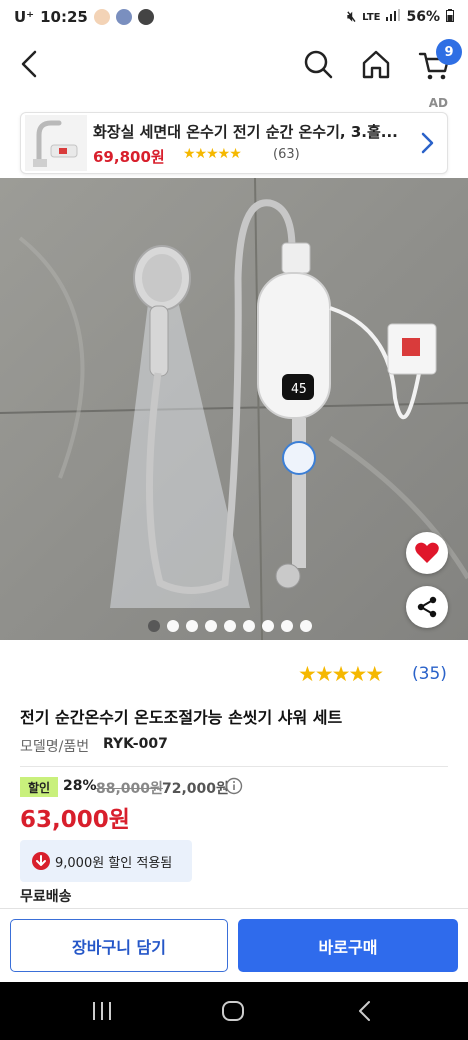  I want to click on model-label: 모델명/품번, so click(55, 747).